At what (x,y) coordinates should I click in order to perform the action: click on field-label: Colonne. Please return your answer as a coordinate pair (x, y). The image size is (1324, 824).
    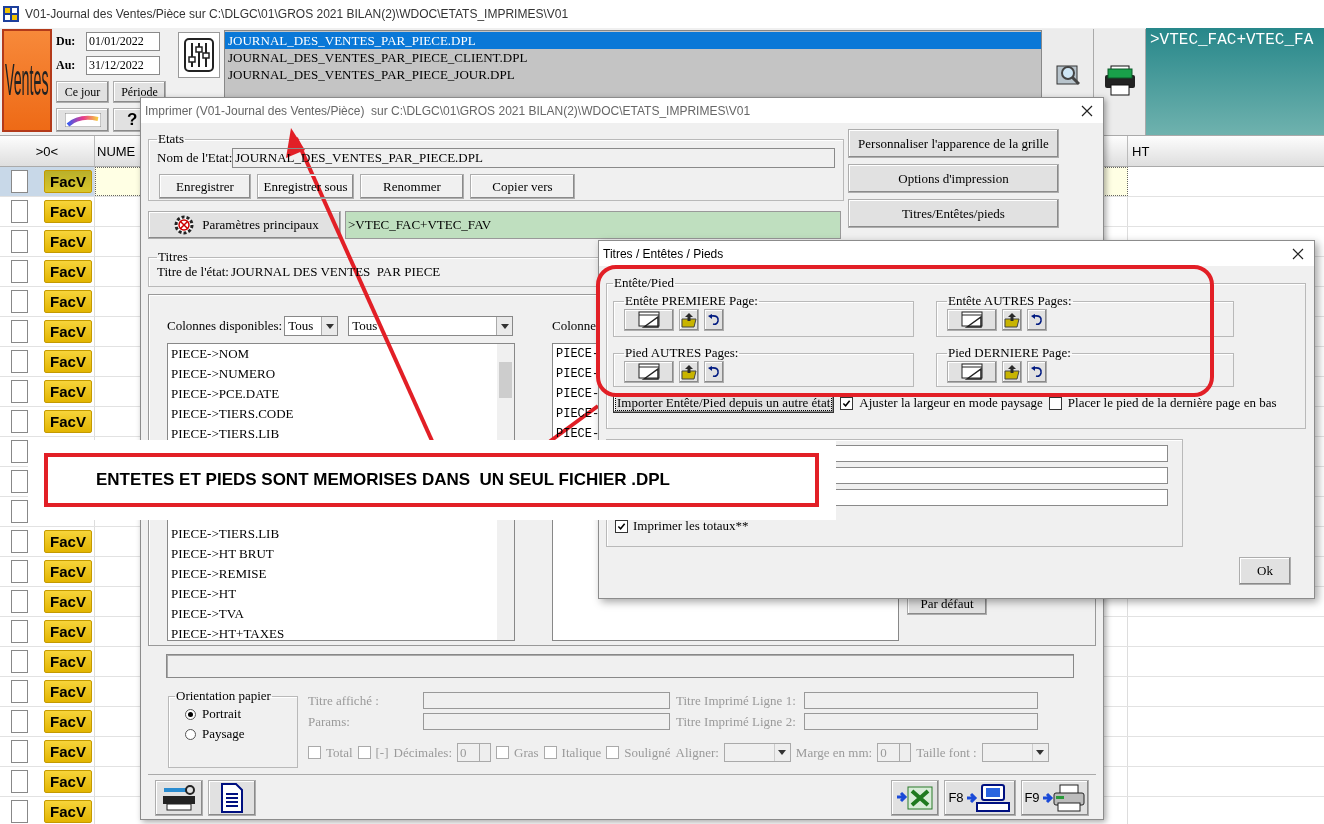
    Looking at the image, I should click on (574, 326).